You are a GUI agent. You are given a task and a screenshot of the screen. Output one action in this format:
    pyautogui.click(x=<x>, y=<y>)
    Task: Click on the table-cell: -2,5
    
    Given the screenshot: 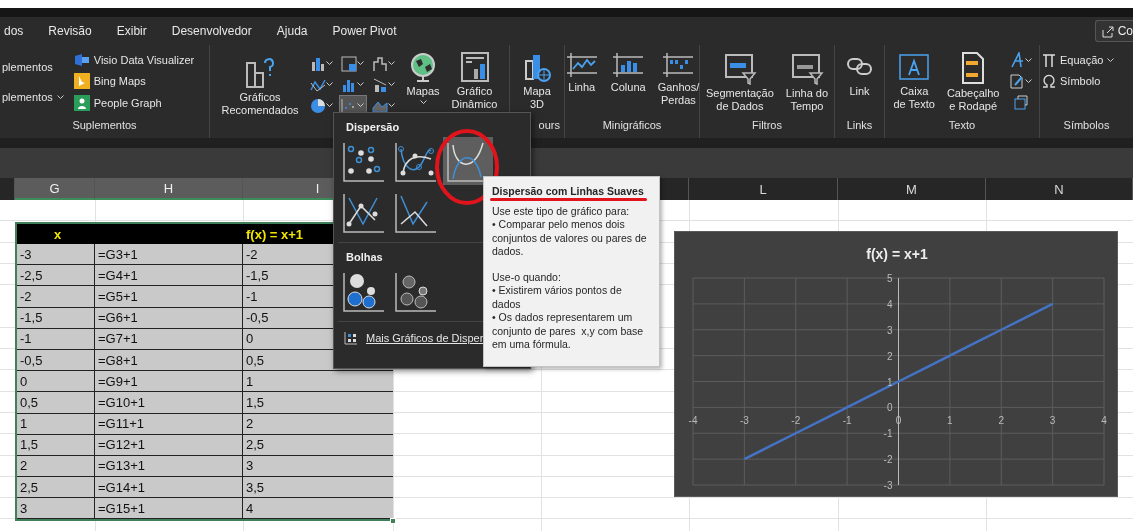 What is the action you would take?
    pyautogui.click(x=56, y=276)
    